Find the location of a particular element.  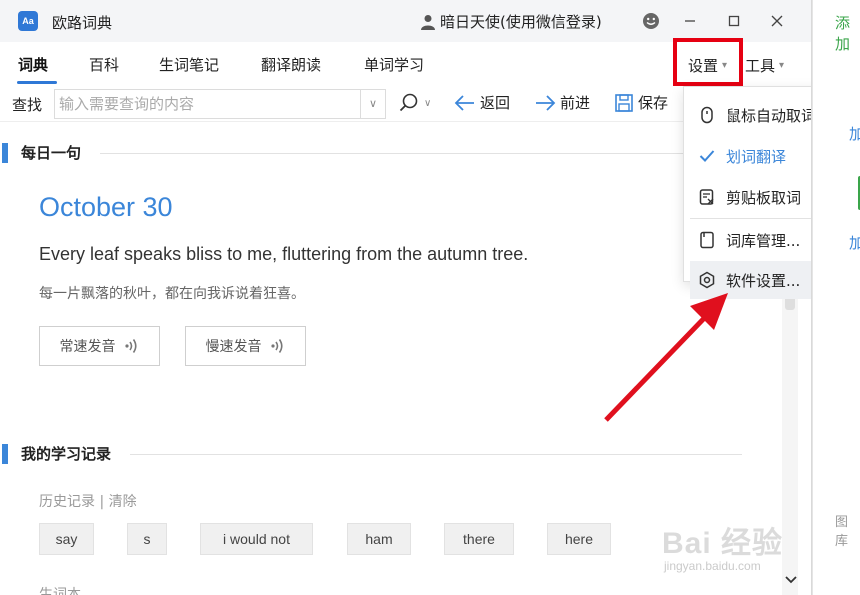

tools-menu-button: 工具 ▾ is located at coordinates (764, 65).